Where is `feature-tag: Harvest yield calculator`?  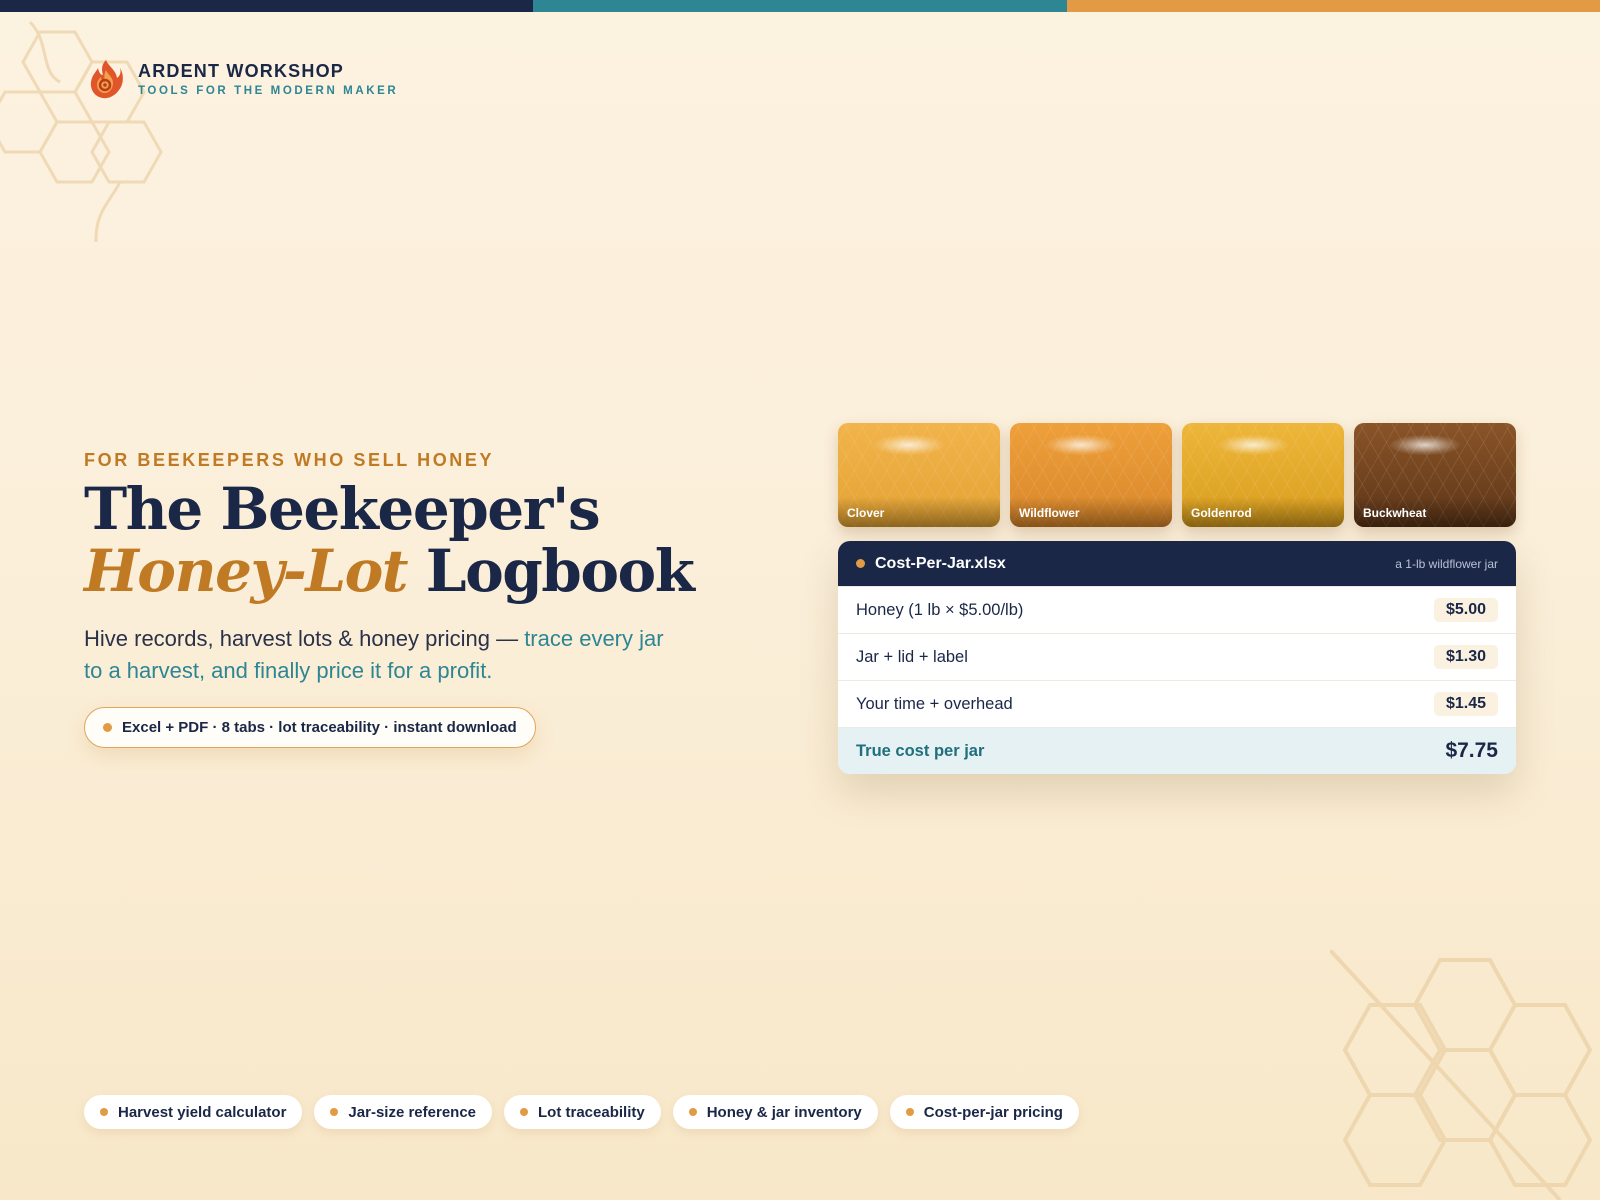
feature-tag: Harvest yield calculator is located at coordinates (193, 1112).